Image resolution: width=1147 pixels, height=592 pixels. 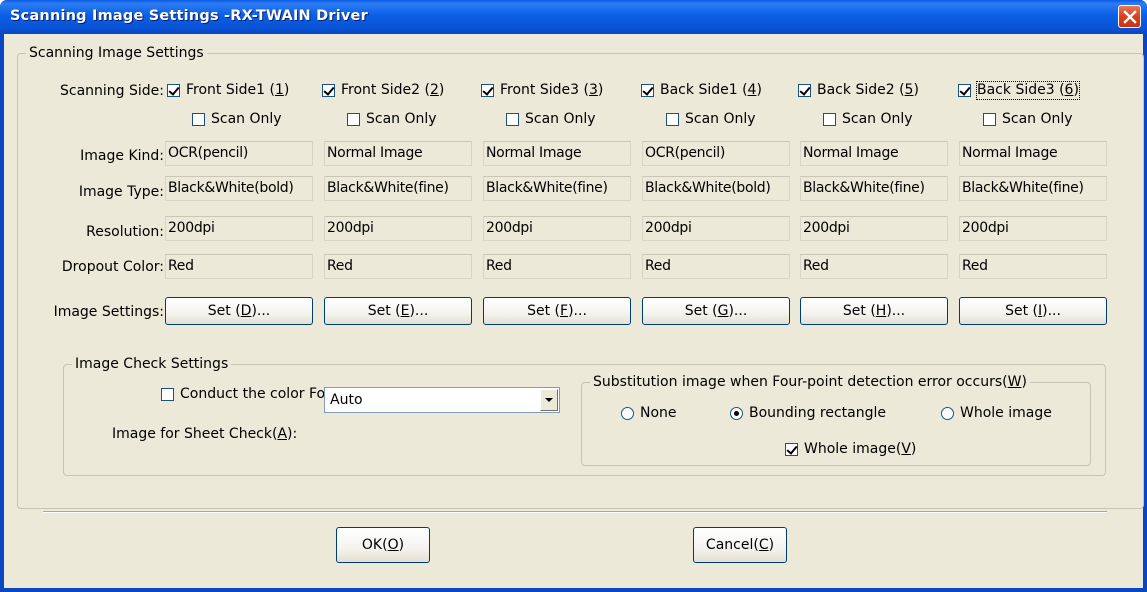 I want to click on image-type-field-4: Black&White(bold), so click(x=716, y=188).